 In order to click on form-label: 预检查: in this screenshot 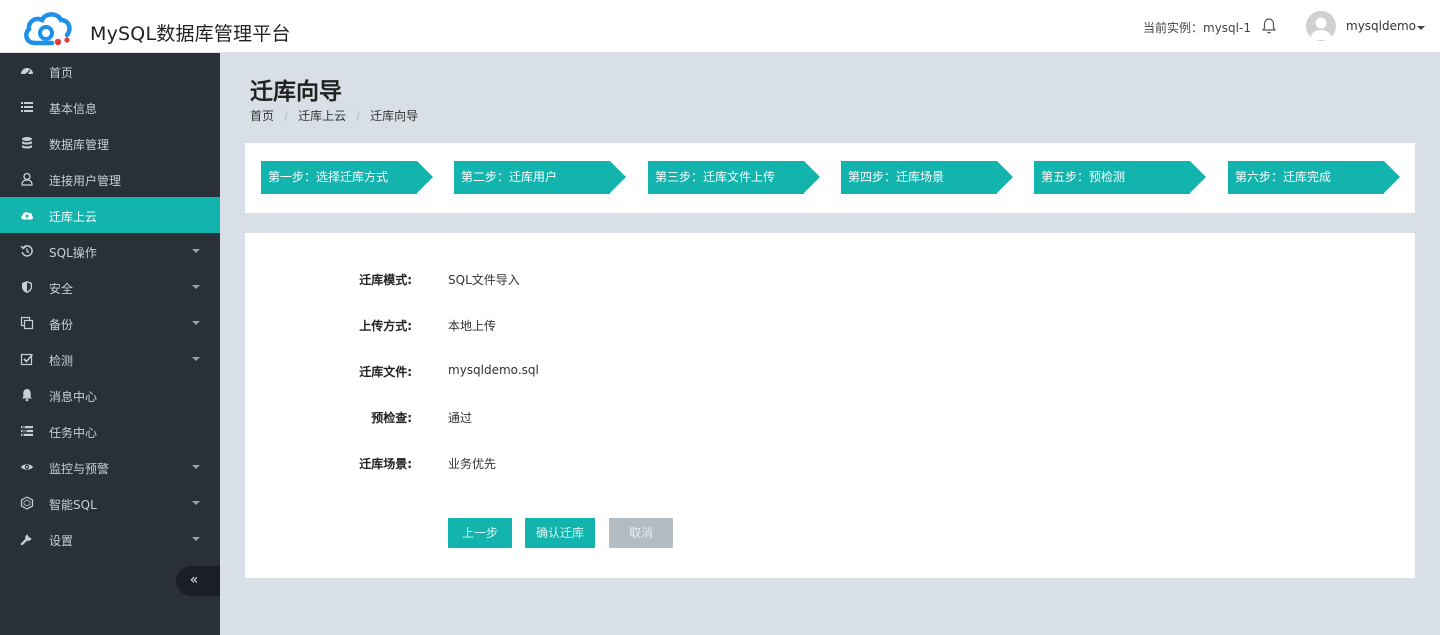, I will do `click(391, 418)`.